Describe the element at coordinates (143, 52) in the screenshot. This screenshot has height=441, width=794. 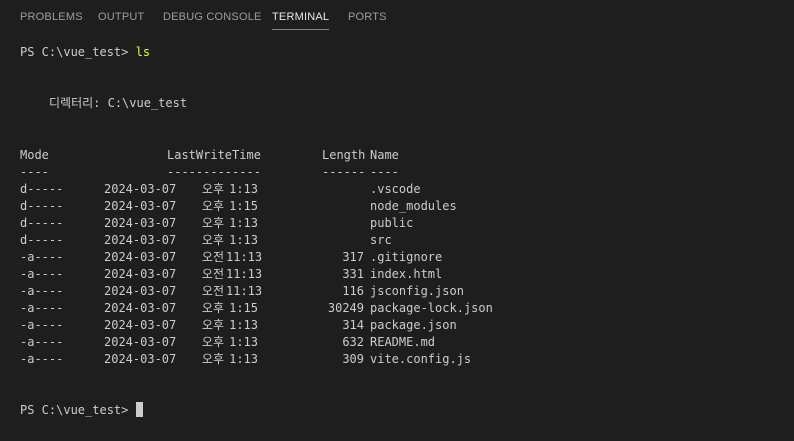
I see `command-text: ls` at that location.